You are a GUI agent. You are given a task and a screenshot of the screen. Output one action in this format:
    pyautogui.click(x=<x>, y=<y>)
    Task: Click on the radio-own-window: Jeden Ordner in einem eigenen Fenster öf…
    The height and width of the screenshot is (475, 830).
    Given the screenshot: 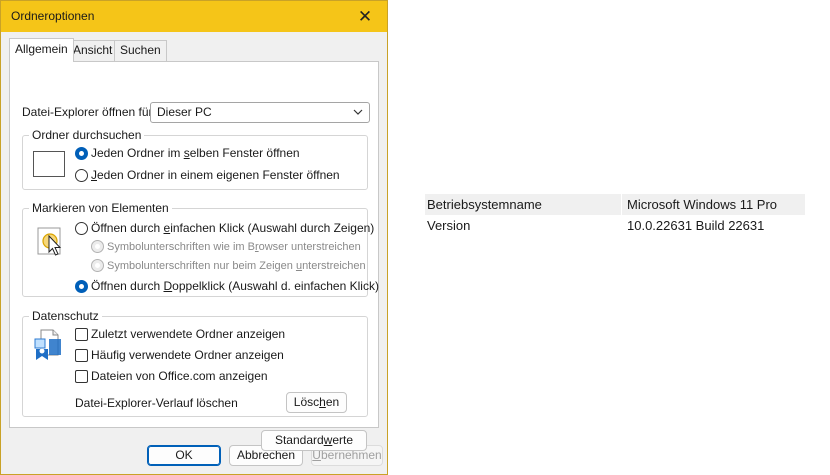 What is the action you would take?
    pyautogui.click(x=207, y=175)
    